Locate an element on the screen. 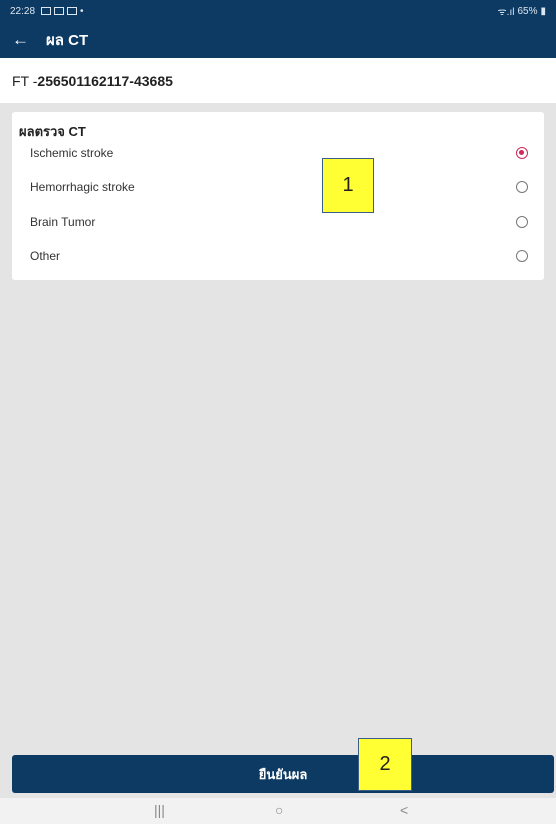  option-other: Other is located at coordinates (278, 256).